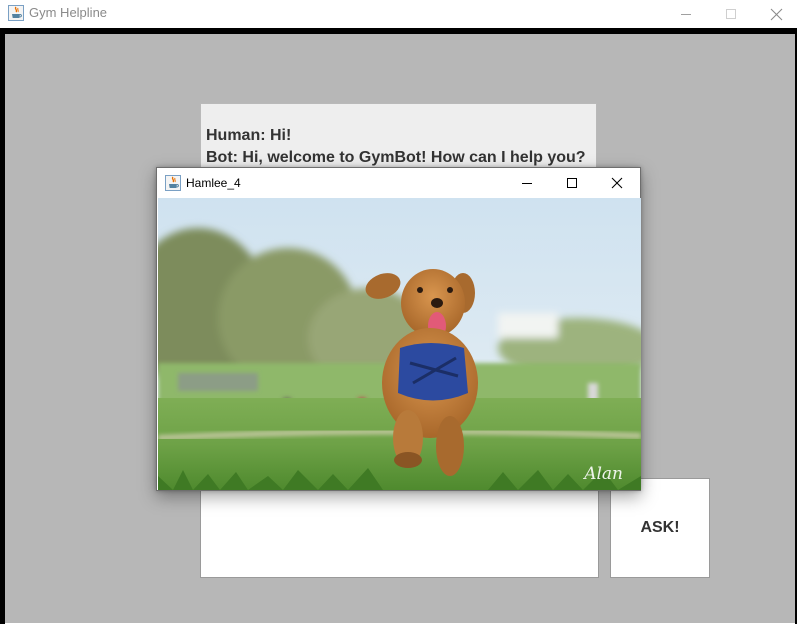 This screenshot has height=624, width=797. What do you see at coordinates (603, 474) in the screenshot?
I see `photo-watermark: Alan` at bounding box center [603, 474].